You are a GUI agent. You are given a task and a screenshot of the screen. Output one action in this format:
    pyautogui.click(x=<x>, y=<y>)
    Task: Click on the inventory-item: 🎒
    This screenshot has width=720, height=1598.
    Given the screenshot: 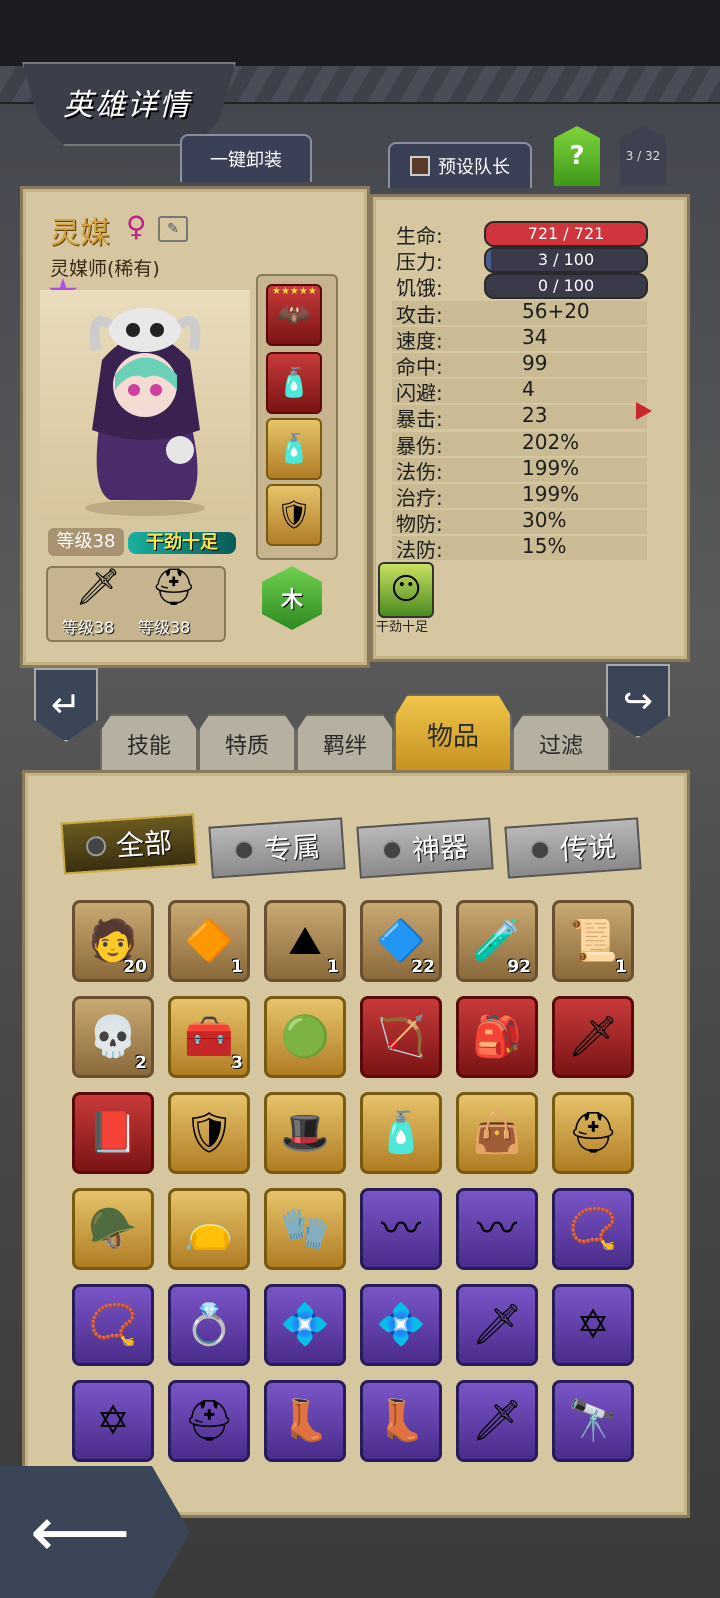 What is the action you would take?
    pyautogui.click(x=497, y=1037)
    